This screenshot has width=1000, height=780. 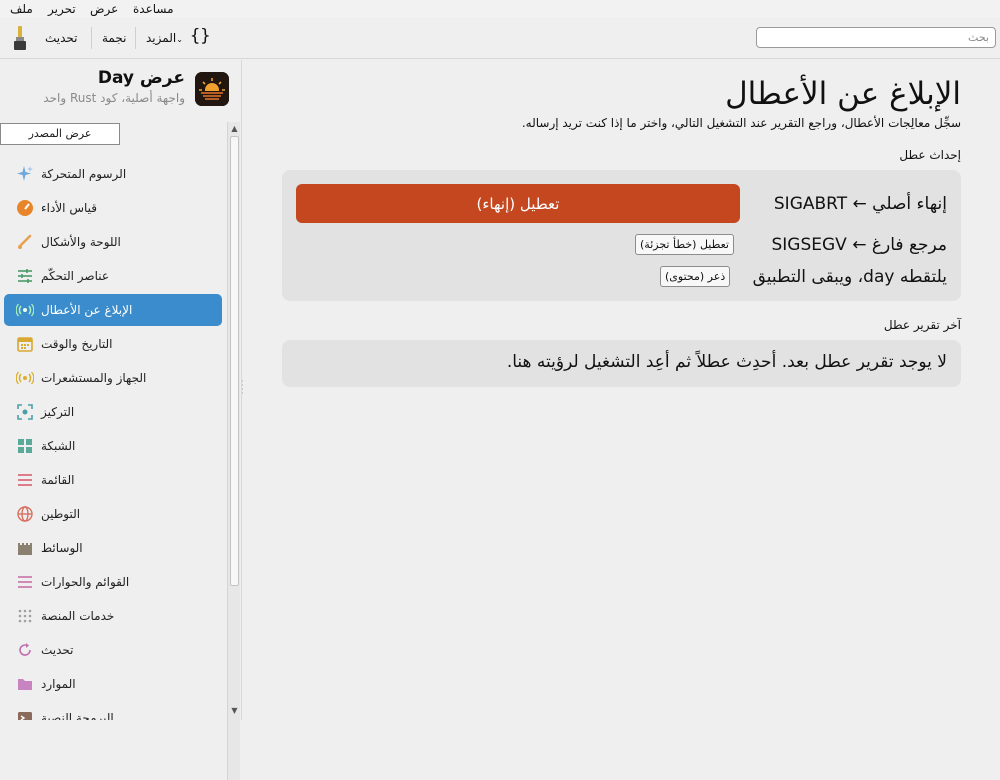 I want to click on focus-icon, so click(x=25, y=412).